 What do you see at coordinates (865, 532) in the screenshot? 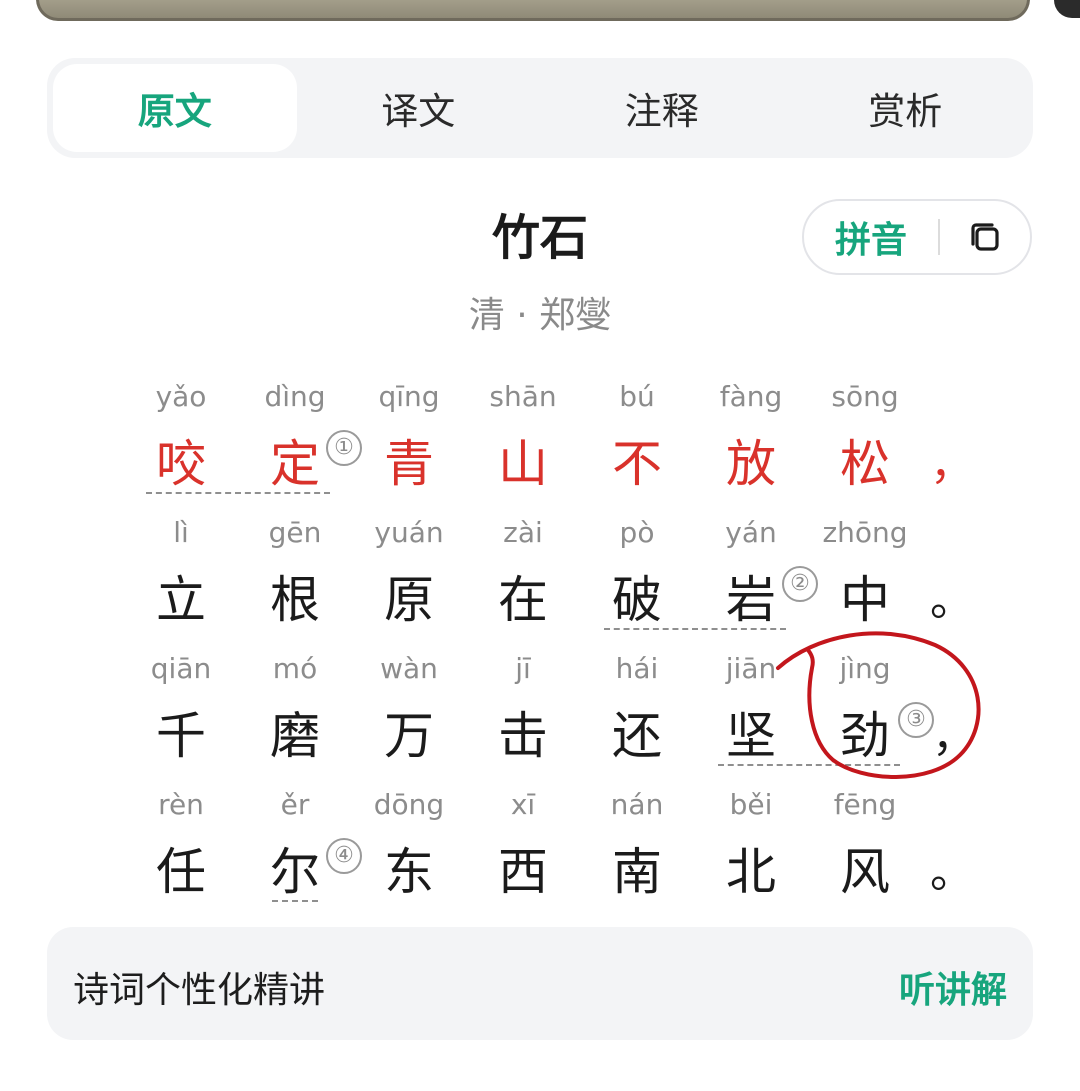
I see `pinyin: zhōng` at bounding box center [865, 532].